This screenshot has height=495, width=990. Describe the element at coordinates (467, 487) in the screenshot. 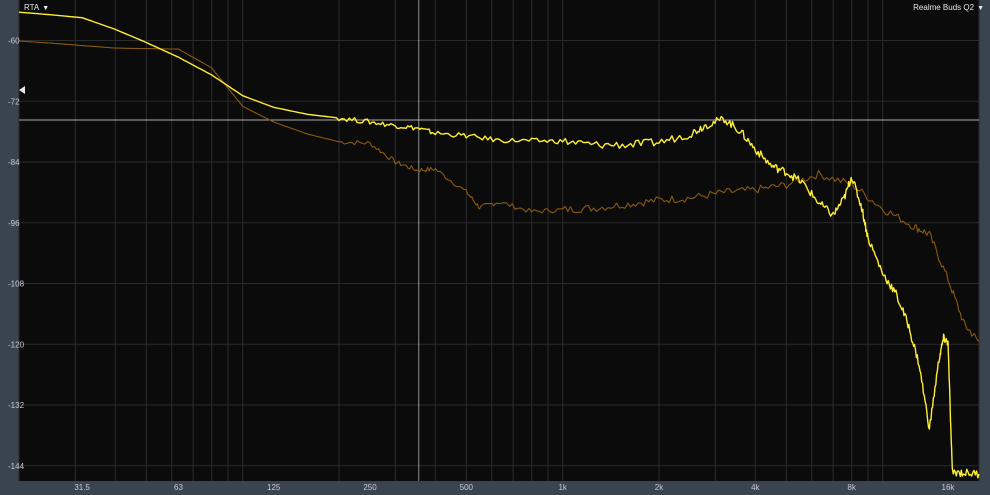

I see `x-tick-label: 500` at that location.